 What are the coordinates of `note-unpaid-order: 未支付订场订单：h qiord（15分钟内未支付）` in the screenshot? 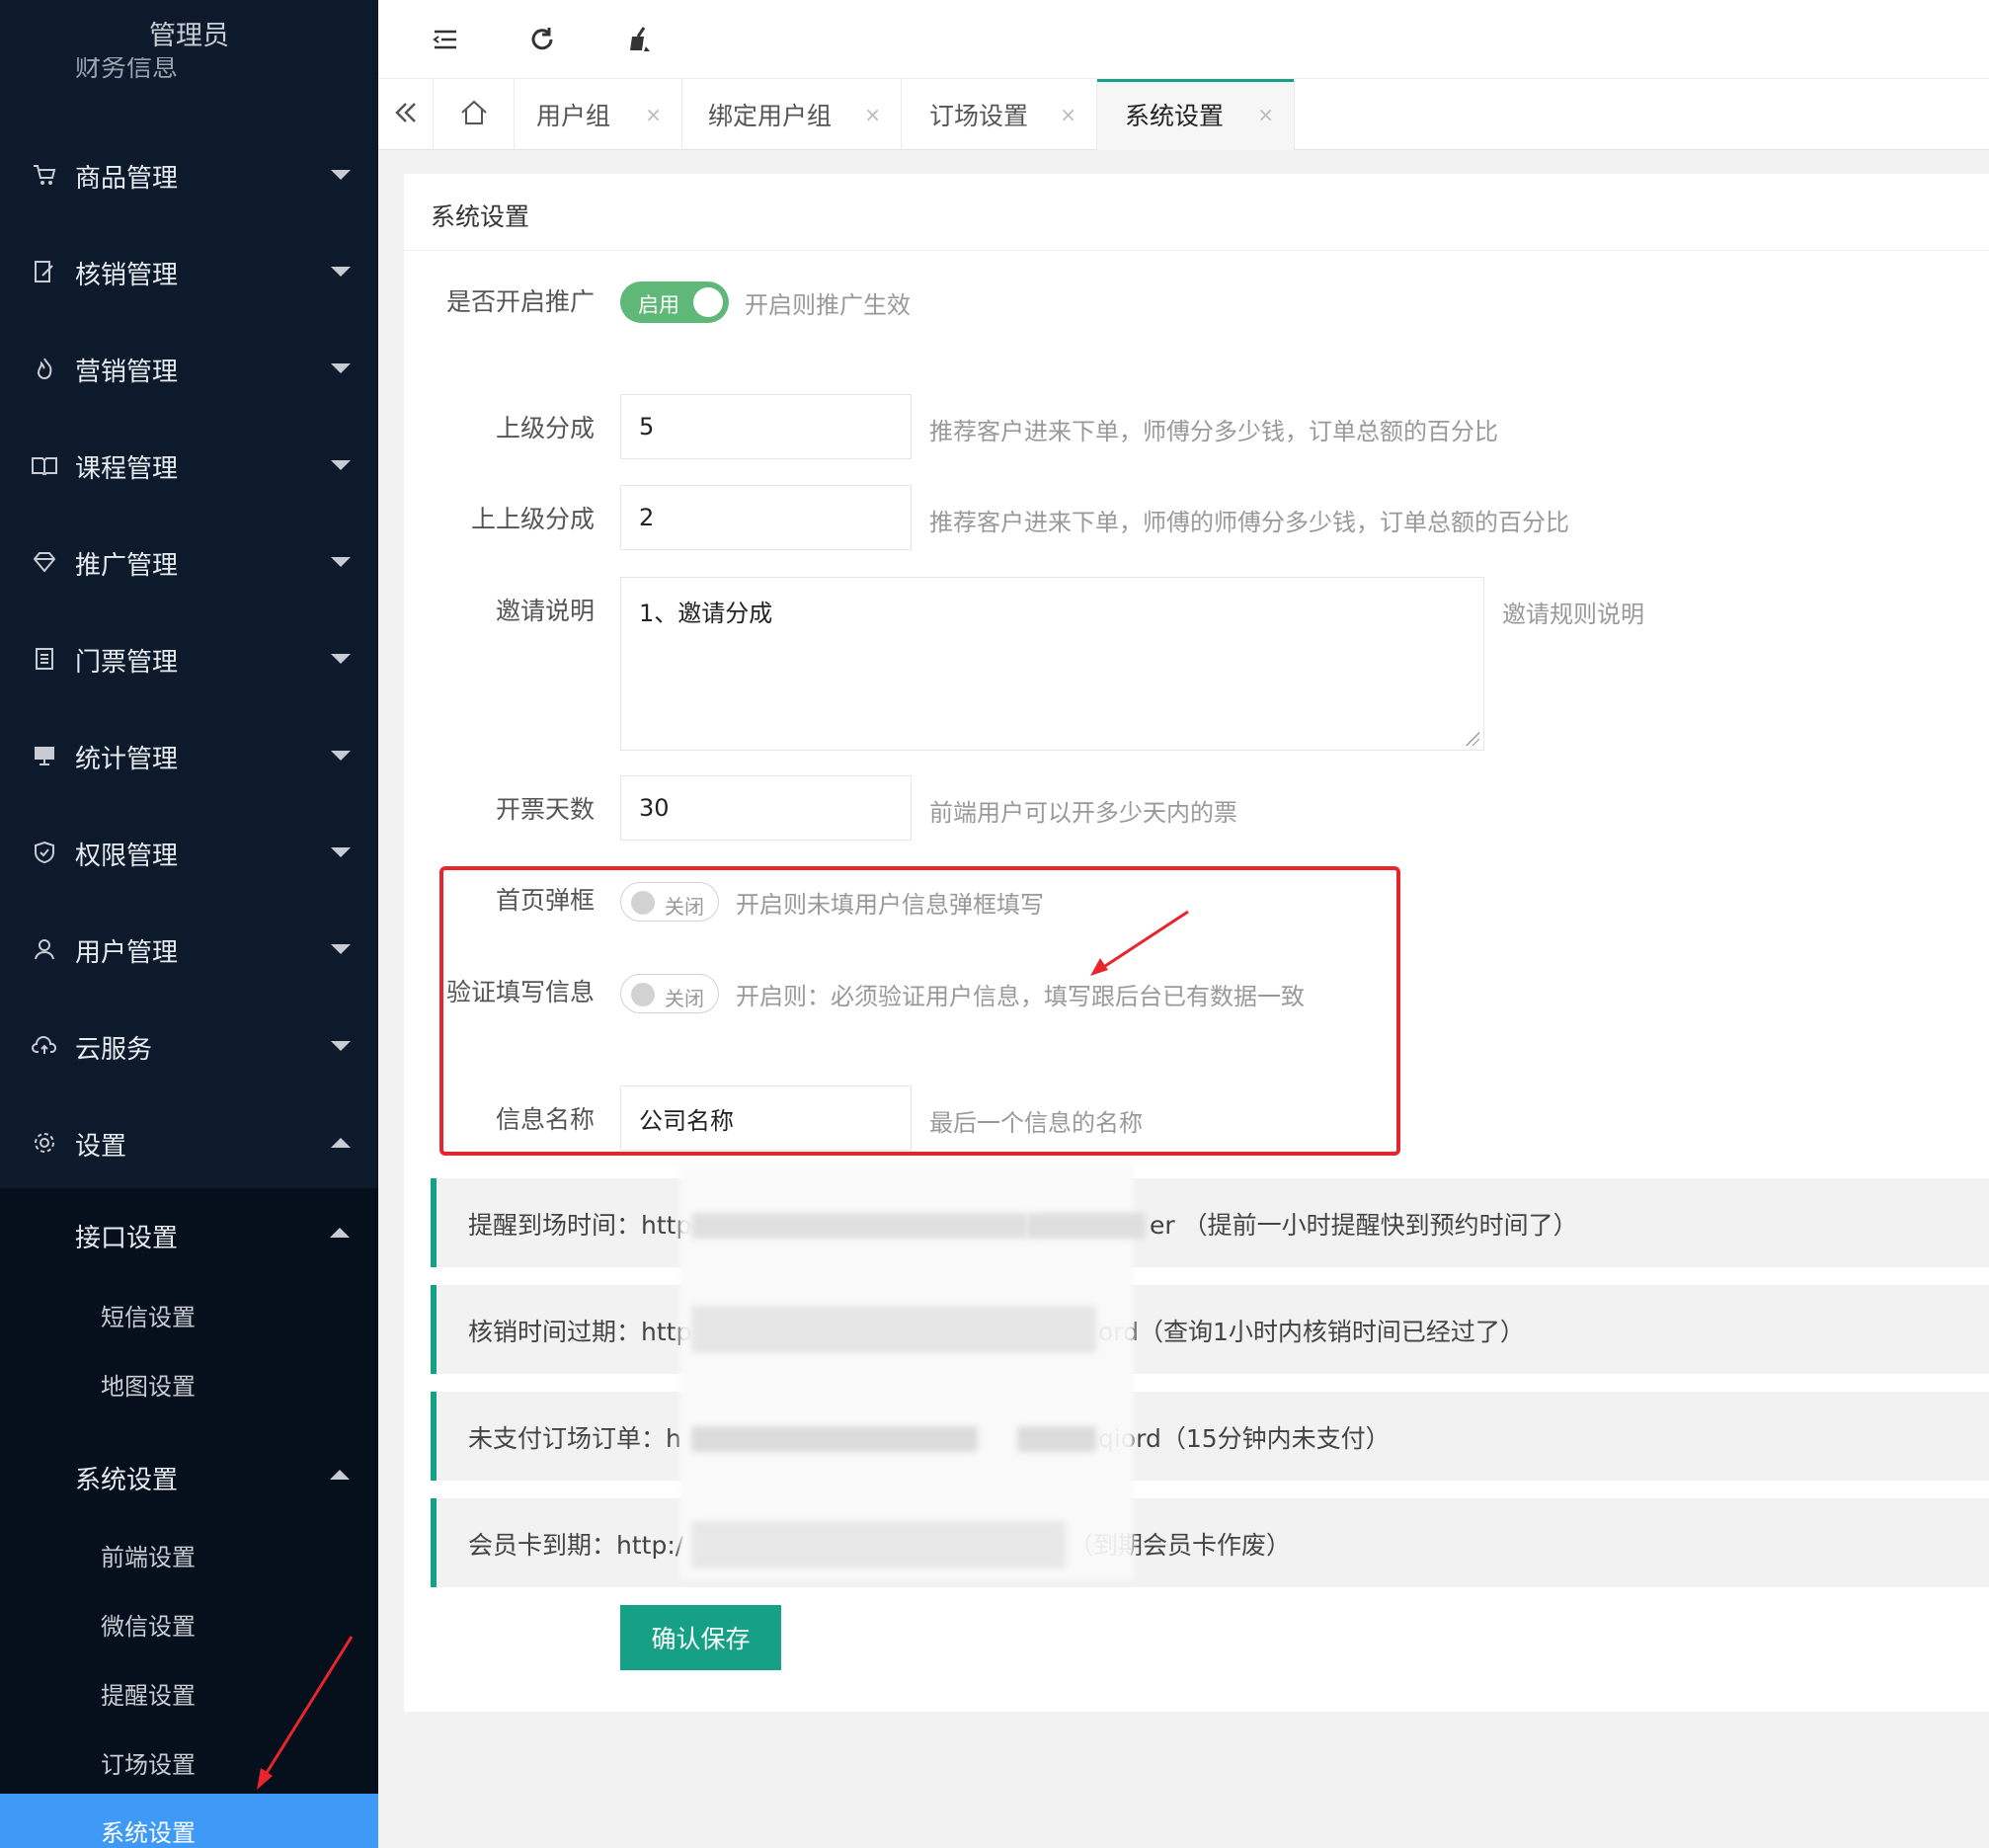 It's located at (1210, 1437).